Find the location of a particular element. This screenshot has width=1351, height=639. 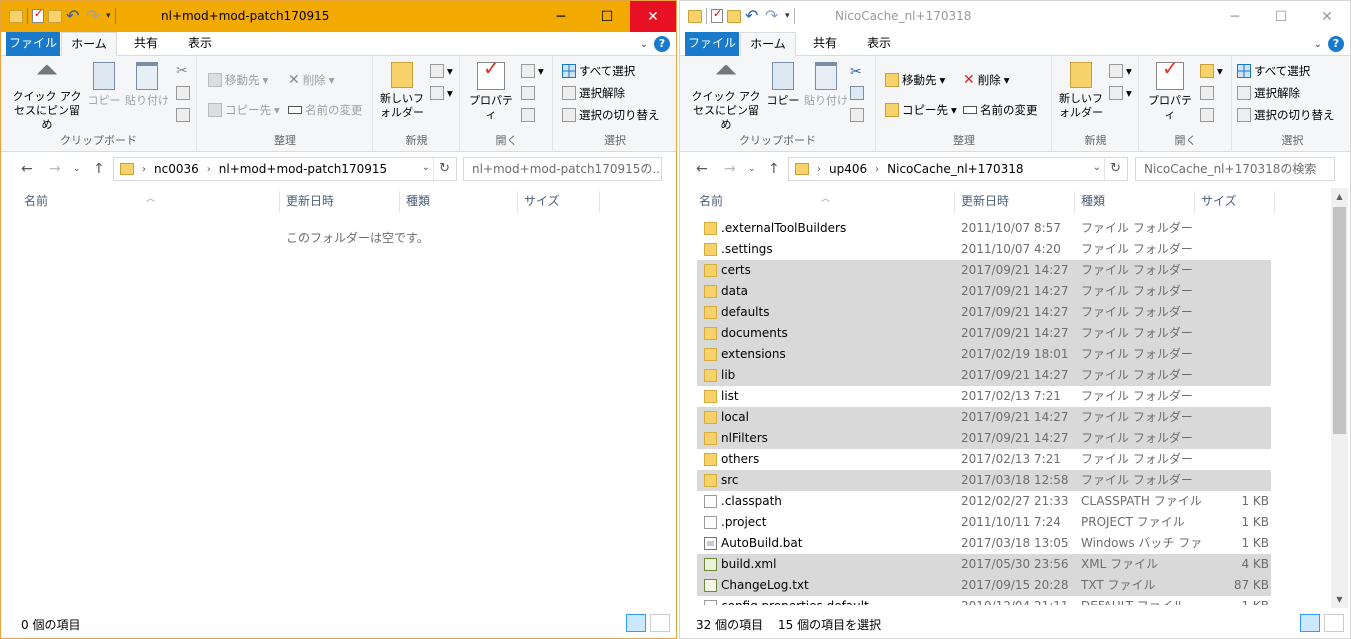

delete-button: ✕ 削除 ▾ is located at coordinates (311, 80).